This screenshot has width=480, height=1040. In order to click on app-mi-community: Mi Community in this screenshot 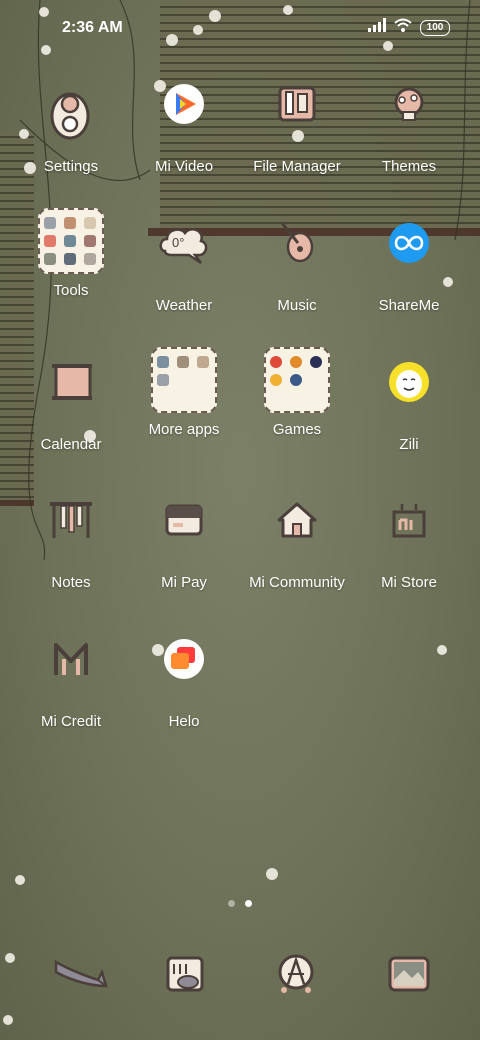, I will do `click(297, 544)`.